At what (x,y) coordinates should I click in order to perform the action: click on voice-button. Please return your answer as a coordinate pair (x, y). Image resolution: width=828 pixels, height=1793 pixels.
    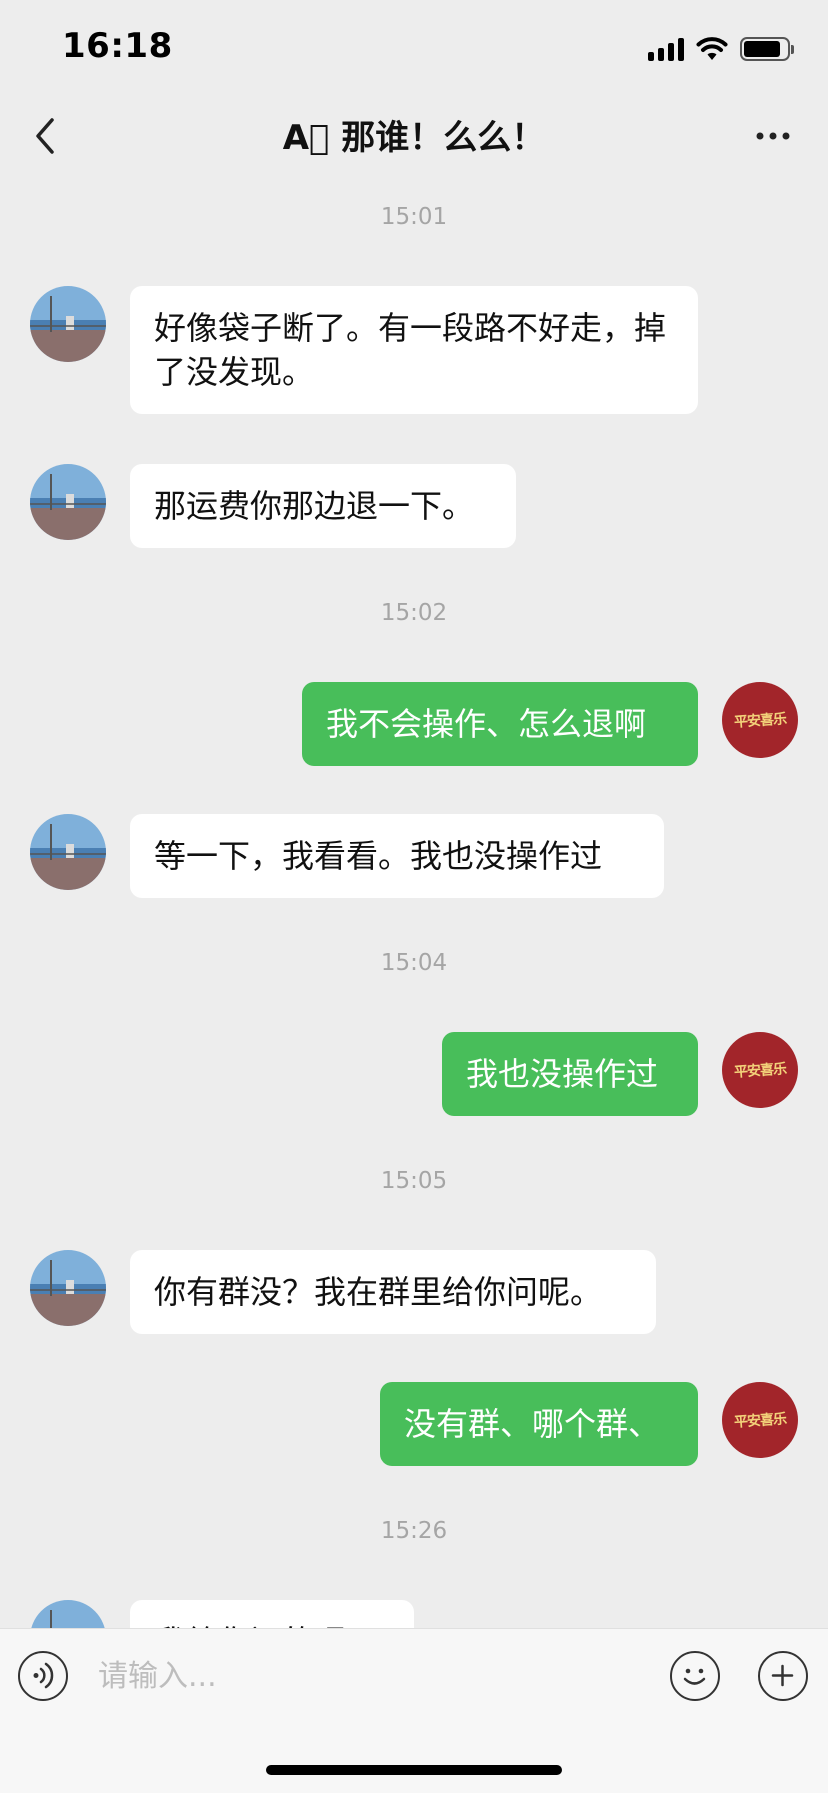
    Looking at the image, I should click on (43, 1676).